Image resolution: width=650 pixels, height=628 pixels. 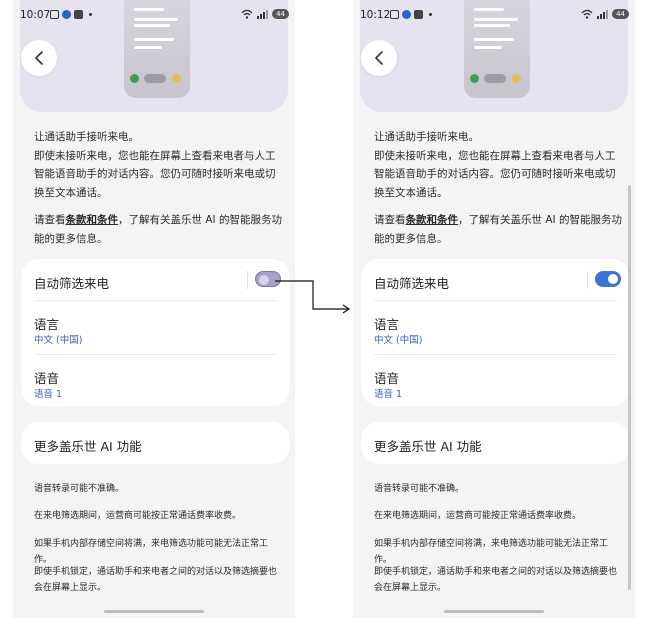 I want to click on status-time: 10:07, so click(x=35, y=15).